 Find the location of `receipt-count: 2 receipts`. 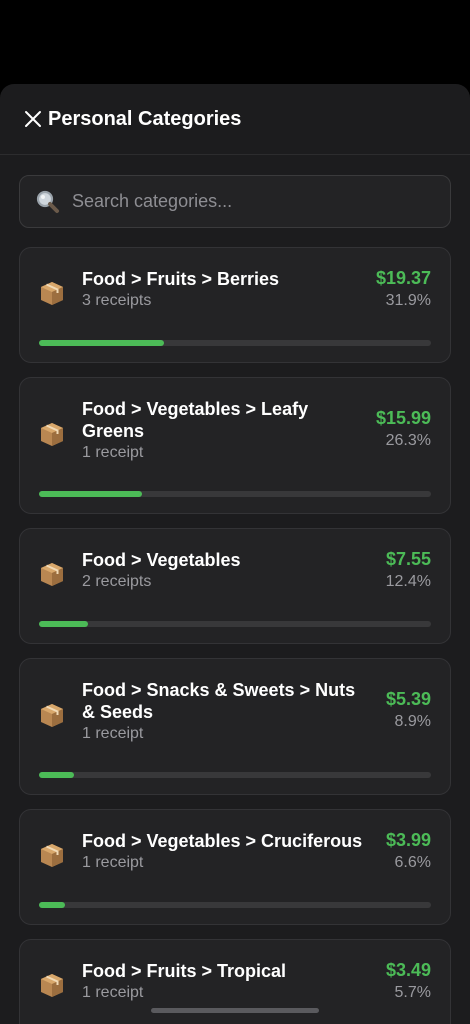

receipt-count: 2 receipts is located at coordinates (117, 581).